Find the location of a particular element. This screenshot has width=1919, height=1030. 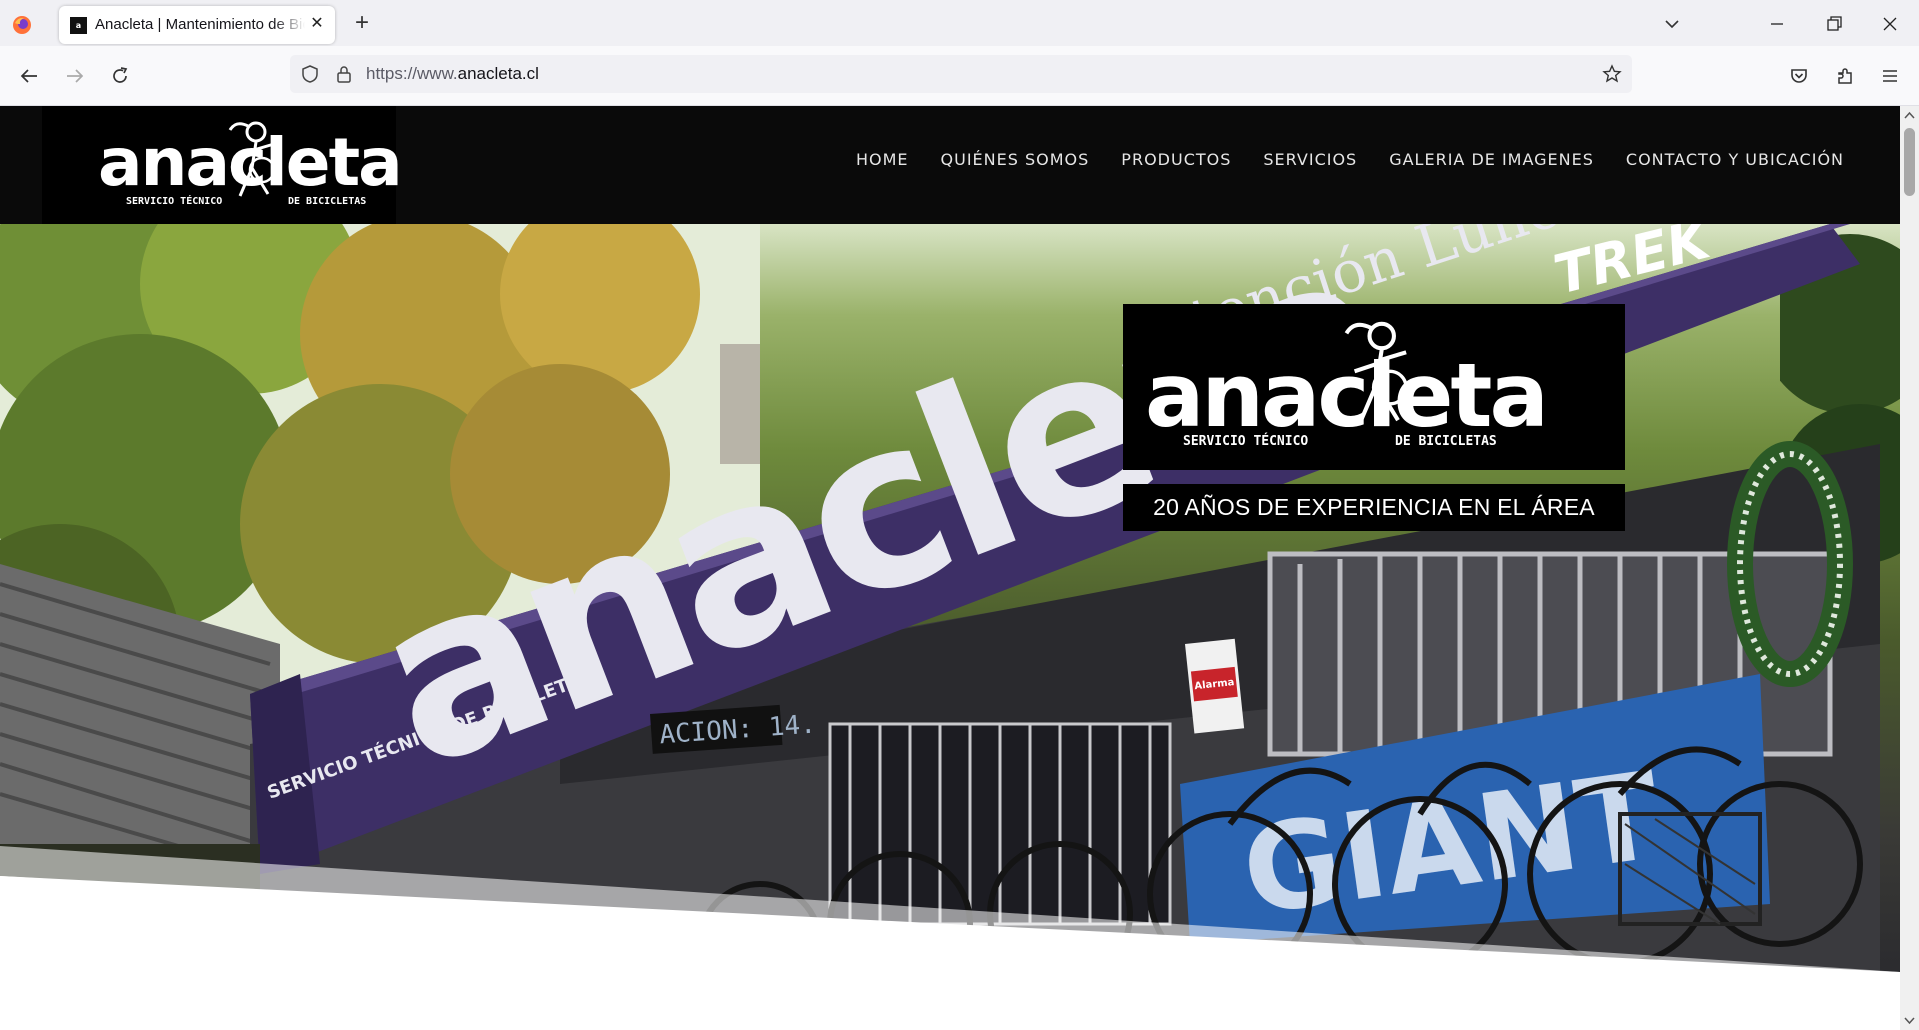

page-scrollbar is located at coordinates (1909, 568).